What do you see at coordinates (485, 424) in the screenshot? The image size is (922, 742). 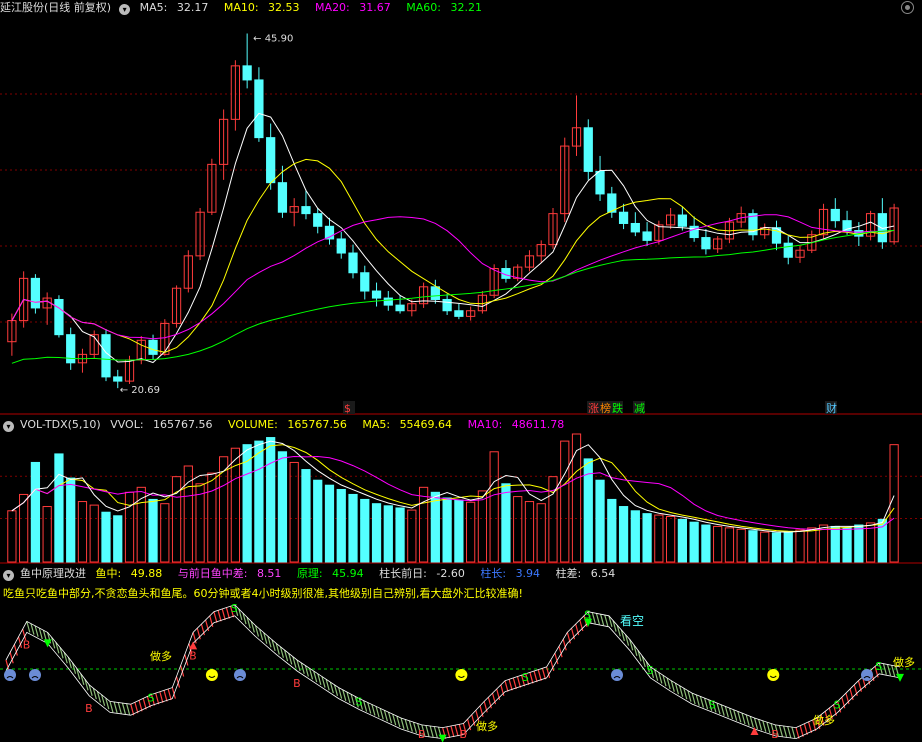 I see `vol-ma10-label: MA10:` at bounding box center [485, 424].